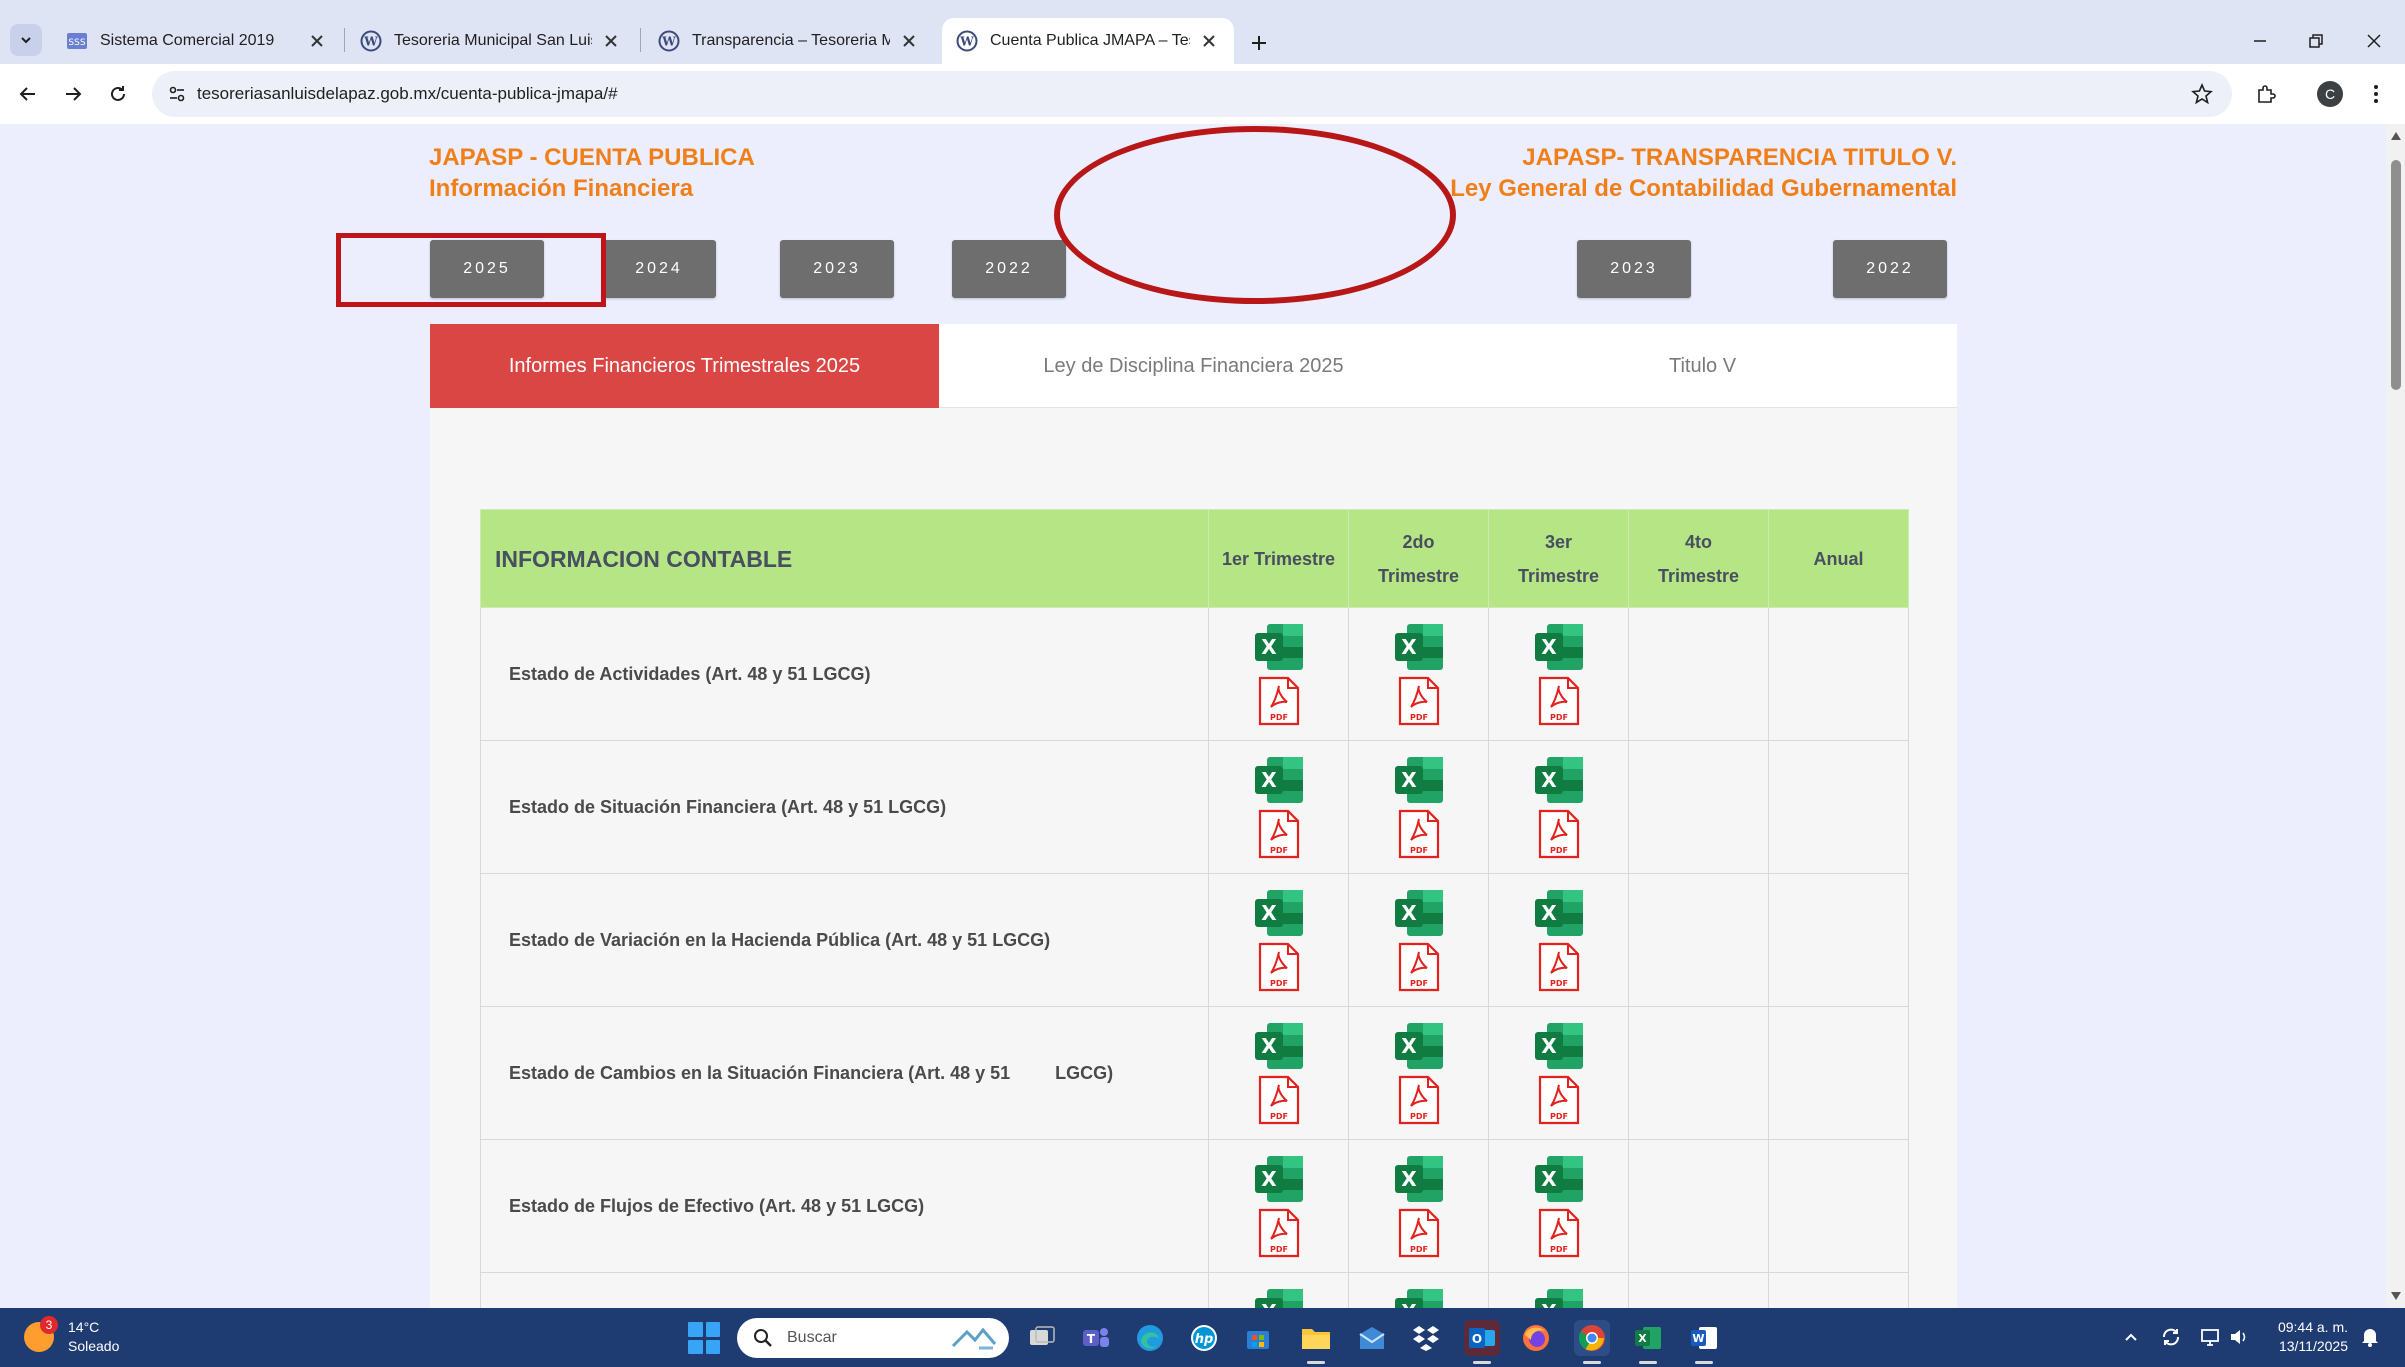 The width and height of the screenshot is (2405, 1367). Describe the element at coordinates (1096, 1338) in the screenshot. I see `teams-icon: T` at that location.